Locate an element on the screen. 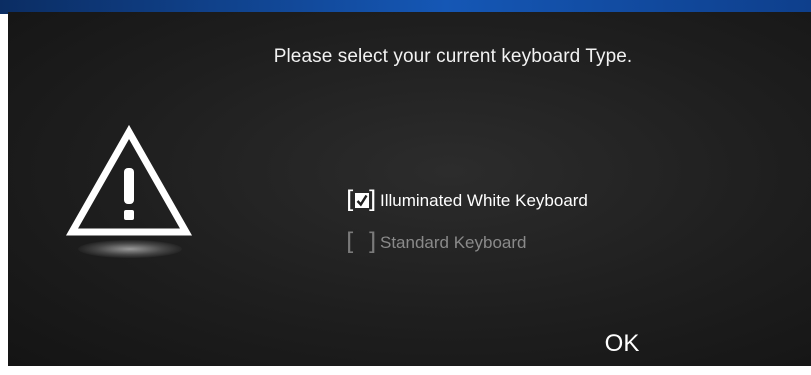 The image size is (811, 375). checked-checkbox-icon: [ ] is located at coordinates (361, 200).